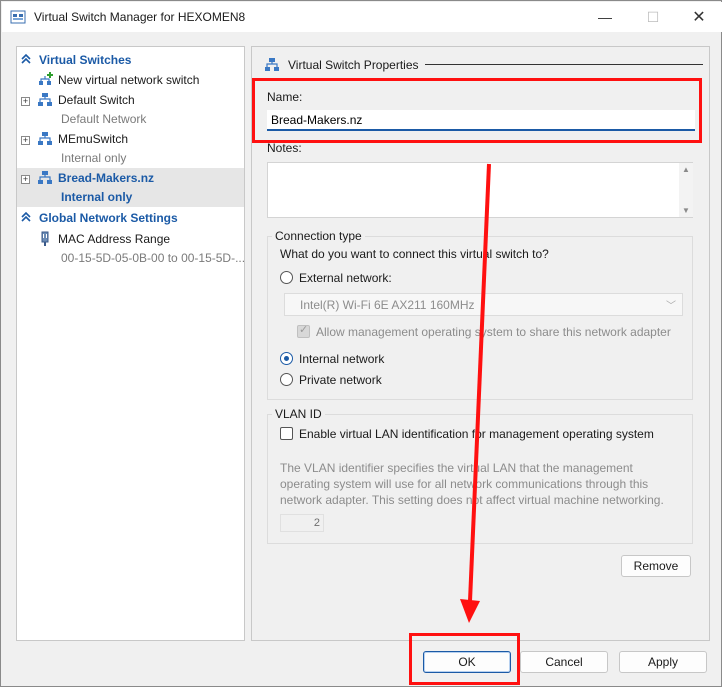 This screenshot has height=687, width=722. Describe the element at coordinates (303, 330) in the screenshot. I see `allow-management-checkbox` at that location.